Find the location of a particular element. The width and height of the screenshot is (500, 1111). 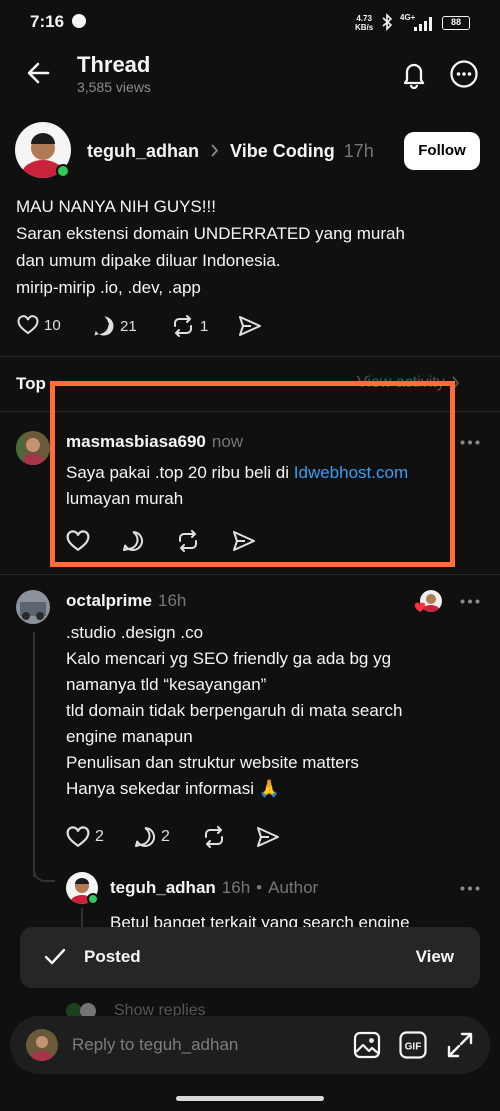

comment-reply-icon is located at coordinates (145, 837).